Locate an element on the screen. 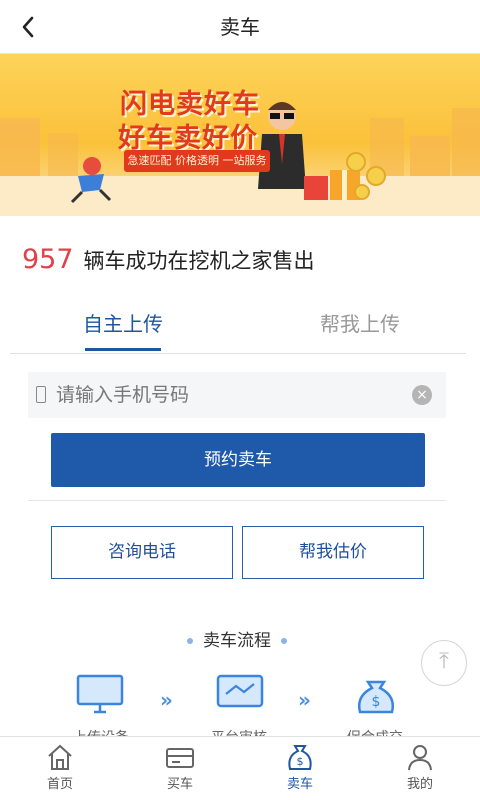 Image resolution: width=480 pixels, height=800 pixels. step-label: 上传设备 is located at coordinates (101, 731).